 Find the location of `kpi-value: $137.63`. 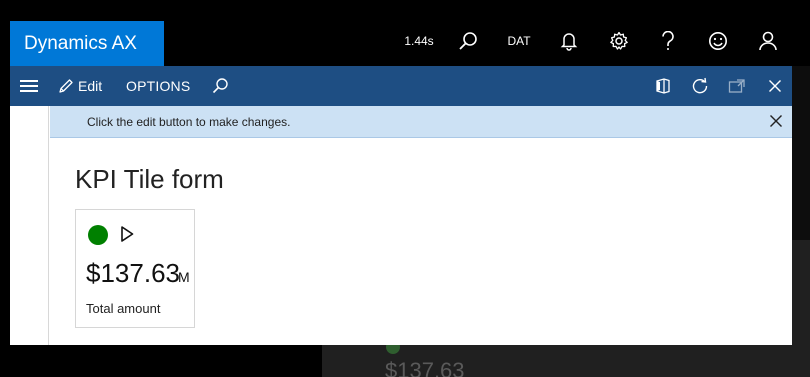

kpi-value: $137.63 is located at coordinates (133, 273).